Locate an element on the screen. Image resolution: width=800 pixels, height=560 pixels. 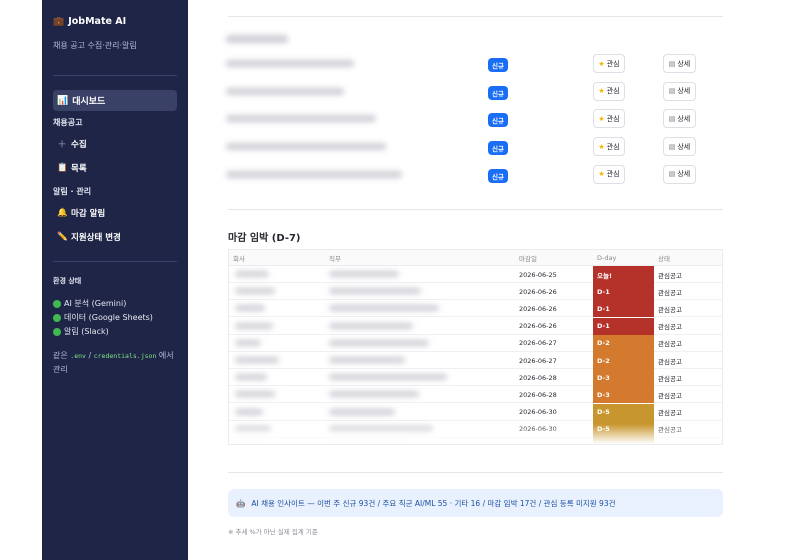
env-title: 환경 상태 is located at coordinates (67, 281).